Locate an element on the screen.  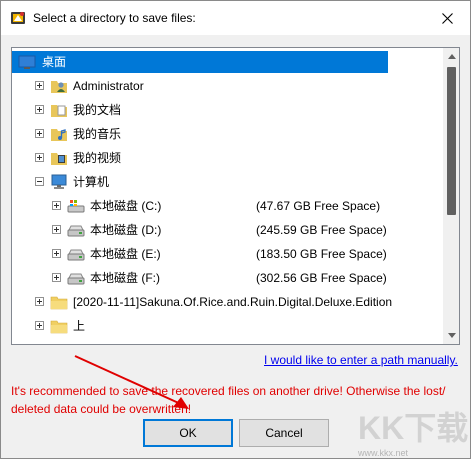
tree-item-label: Administrator is located at coordinates (108, 86).